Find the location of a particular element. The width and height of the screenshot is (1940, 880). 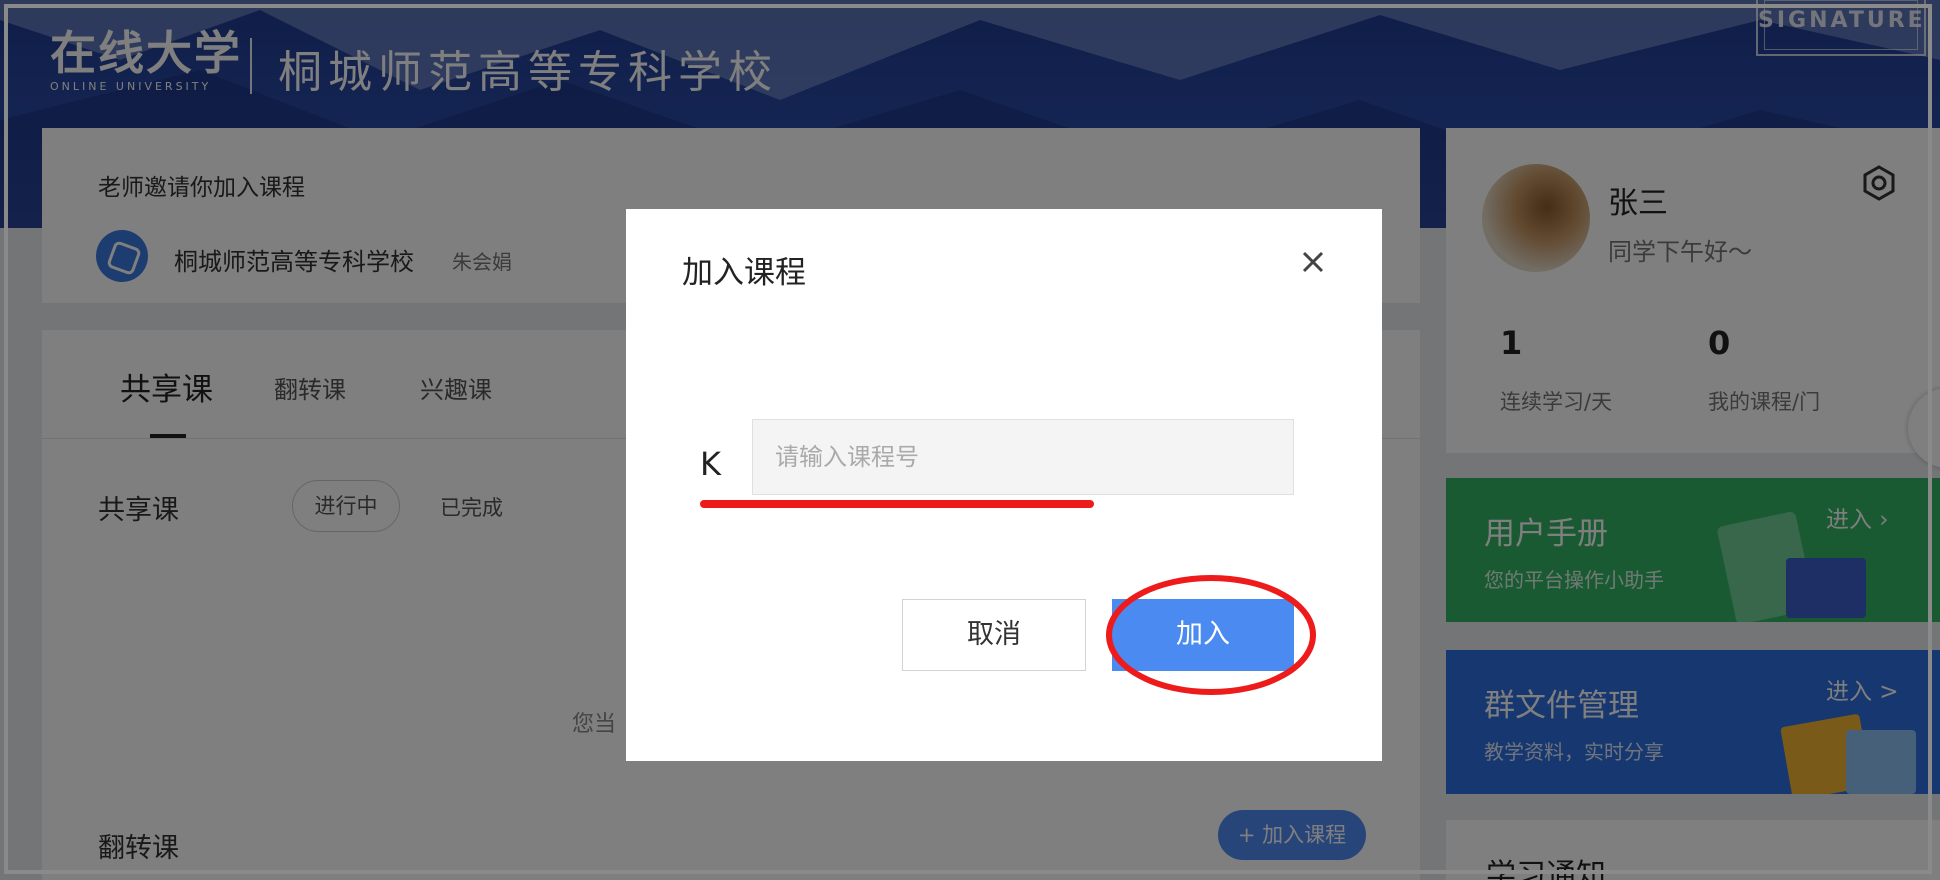

annotation-circle is located at coordinates (1211, 635).